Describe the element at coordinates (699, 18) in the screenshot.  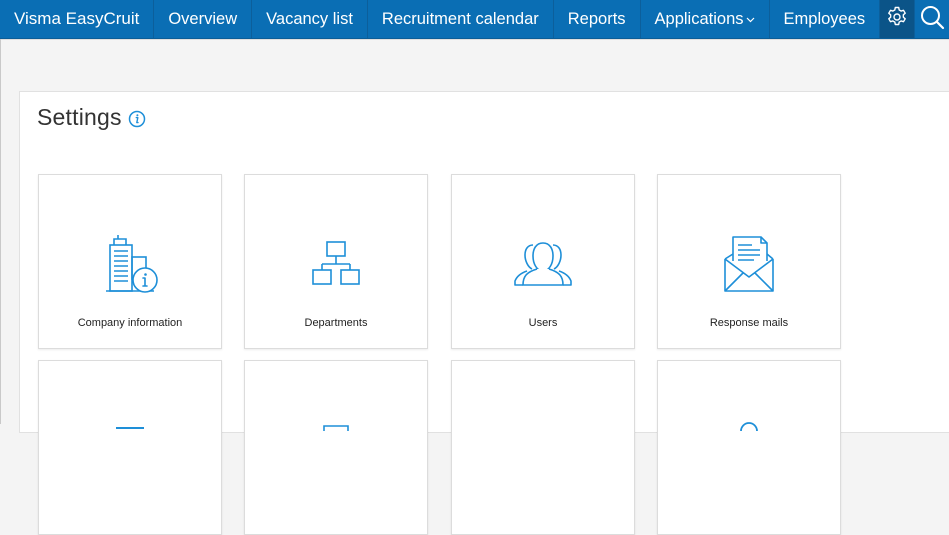
I see `nav-applications-label: Applications` at that location.